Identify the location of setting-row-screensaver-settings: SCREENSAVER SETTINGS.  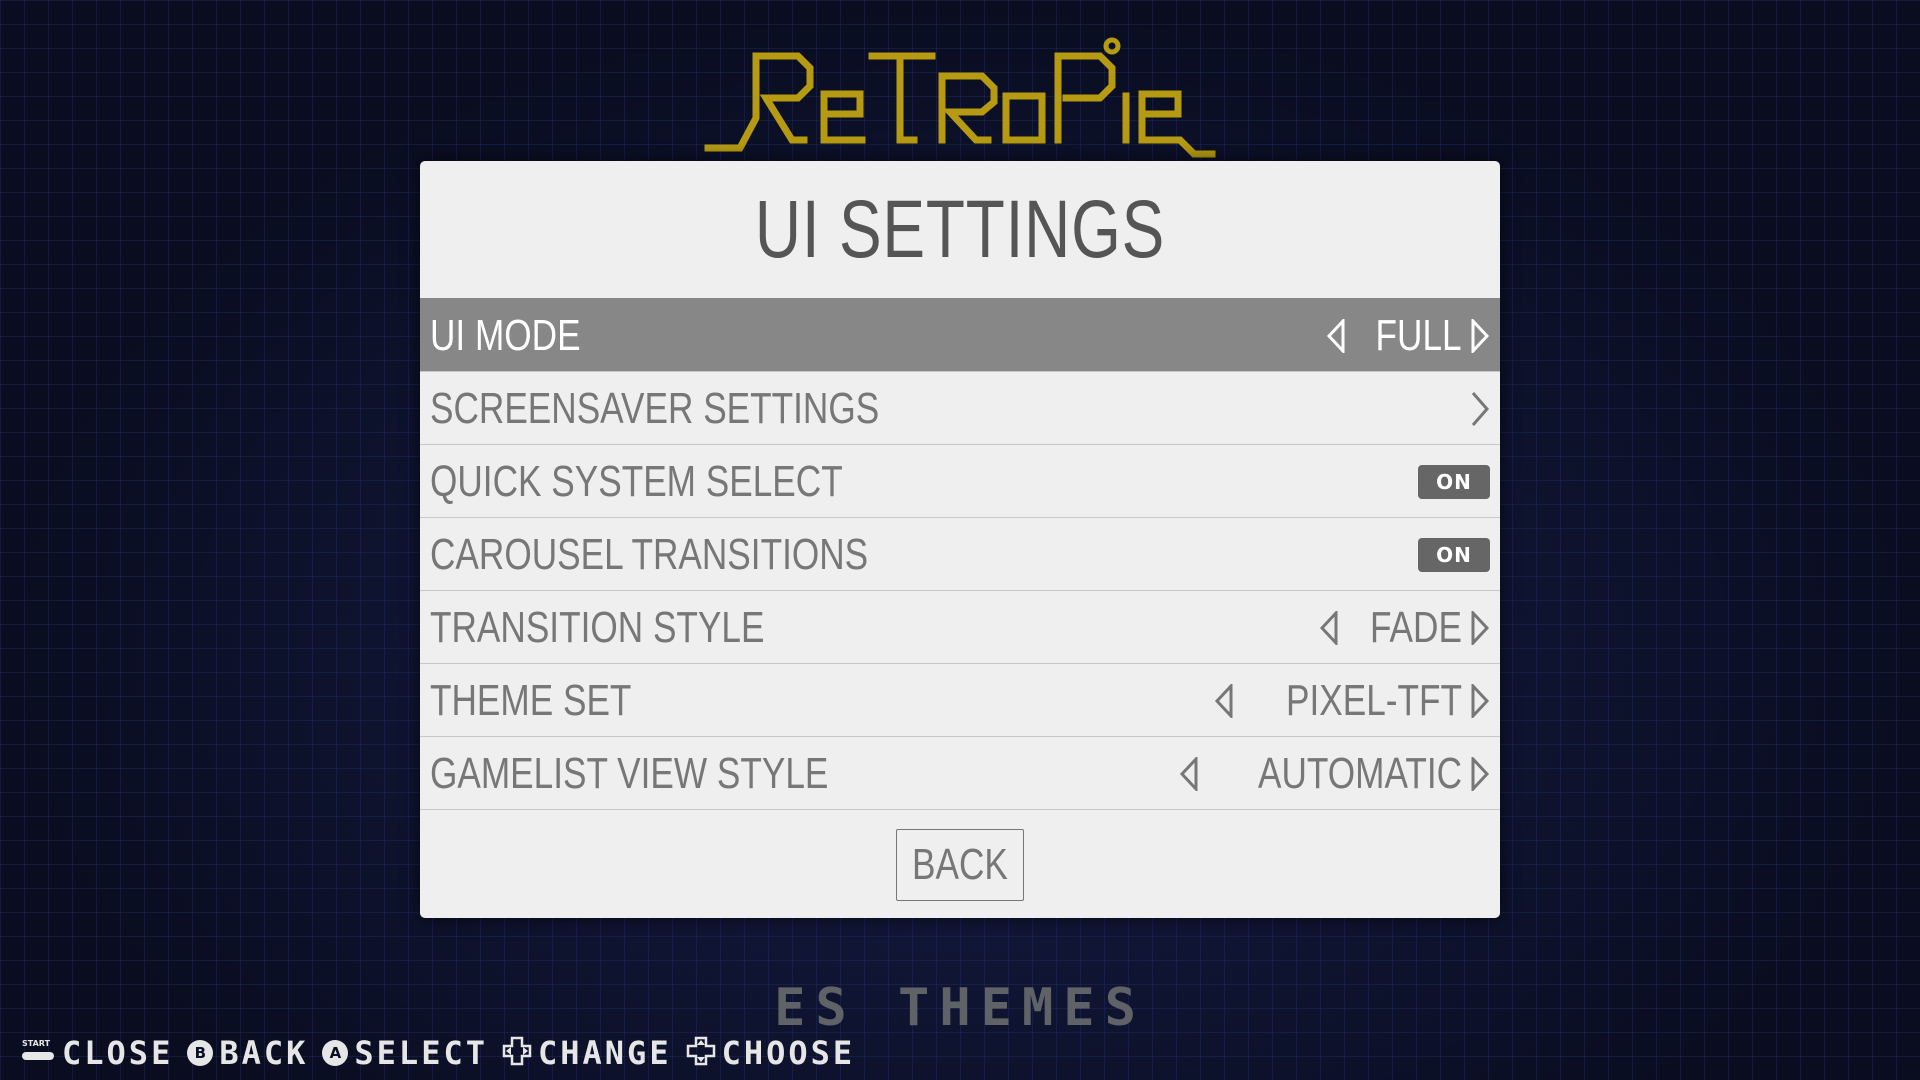
(960, 407).